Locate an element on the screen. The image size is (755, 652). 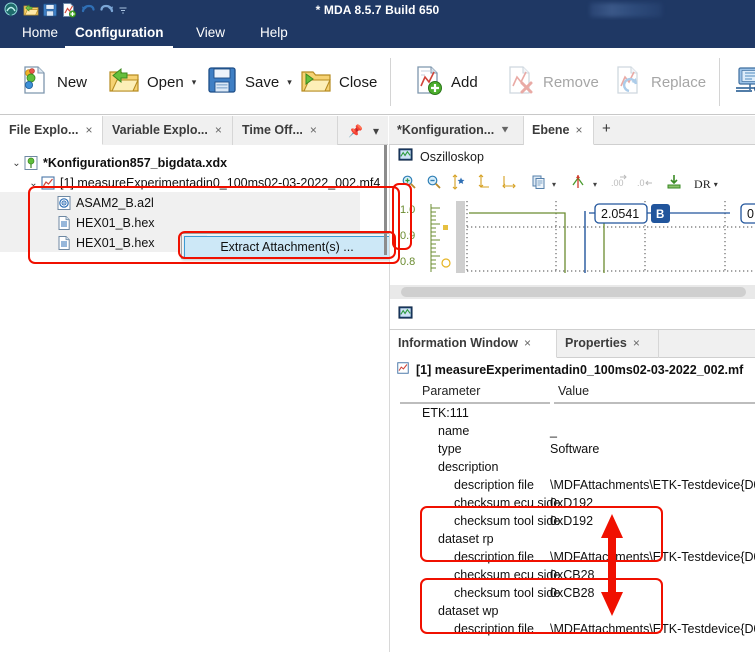
measurement-file-icon is located at coordinates (48, 183).